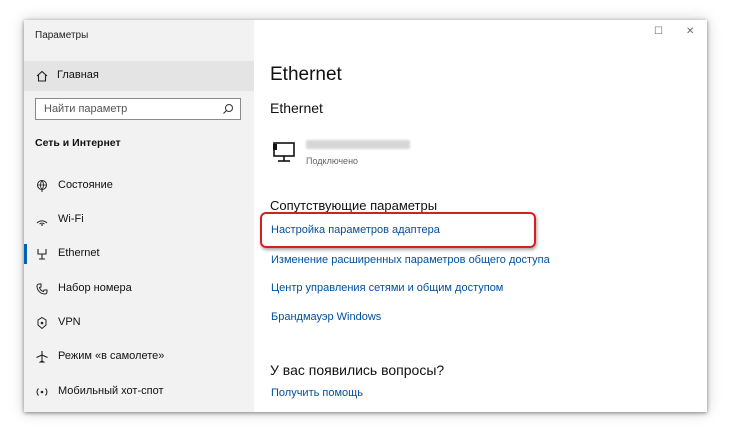 This screenshot has height=436, width=730. What do you see at coordinates (358, 144) in the screenshot?
I see `network-name-redacted` at bounding box center [358, 144].